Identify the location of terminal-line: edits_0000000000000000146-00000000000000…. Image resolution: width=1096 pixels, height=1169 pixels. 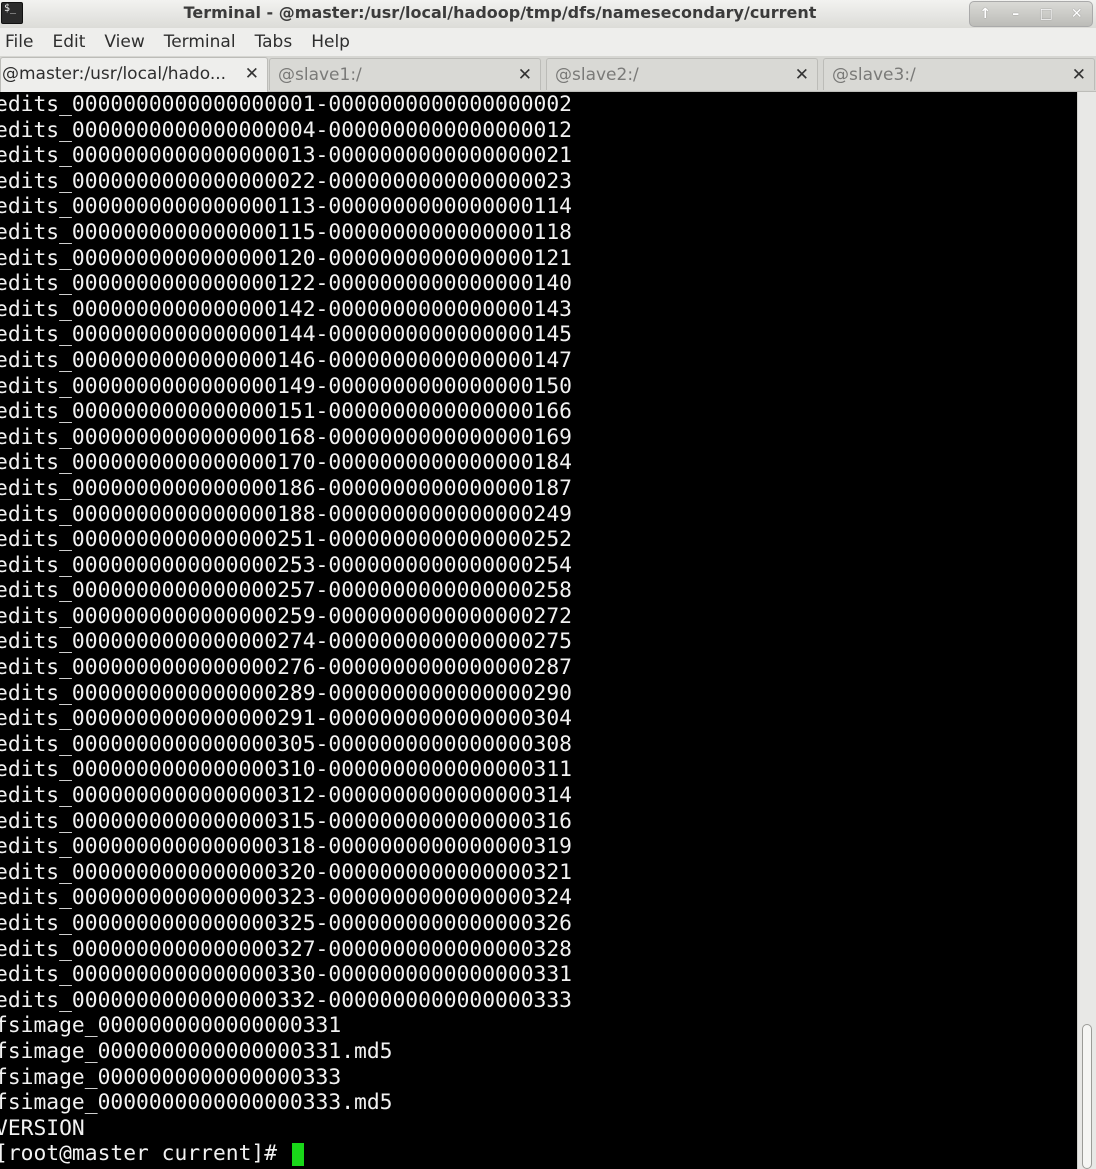
(286, 360).